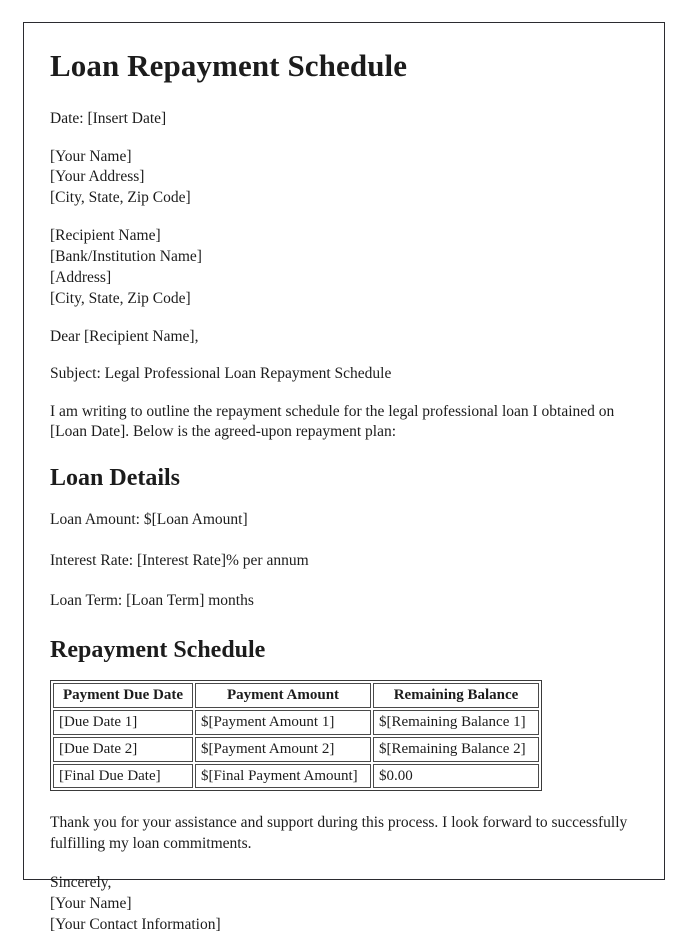 The image size is (700, 936). What do you see at coordinates (135, 925) in the screenshot?
I see `signature-line: [Your Contact Information]` at bounding box center [135, 925].